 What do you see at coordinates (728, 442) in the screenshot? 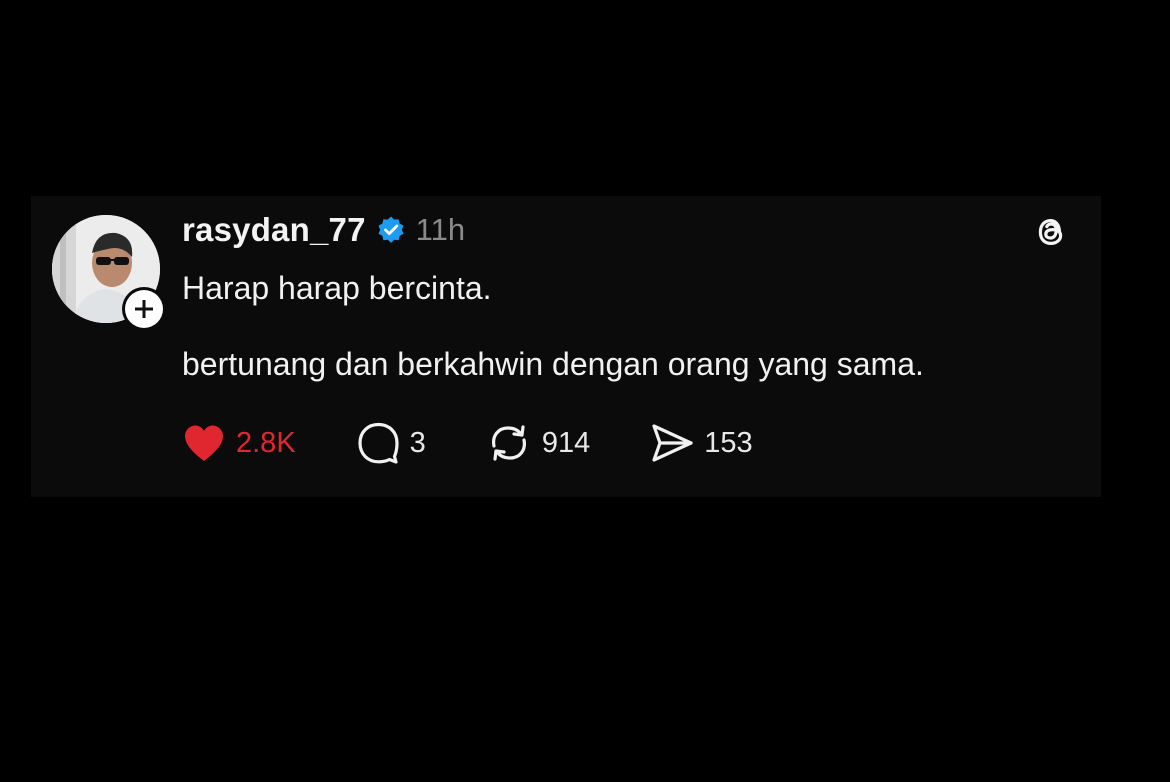
I see `share-count: 153` at bounding box center [728, 442].